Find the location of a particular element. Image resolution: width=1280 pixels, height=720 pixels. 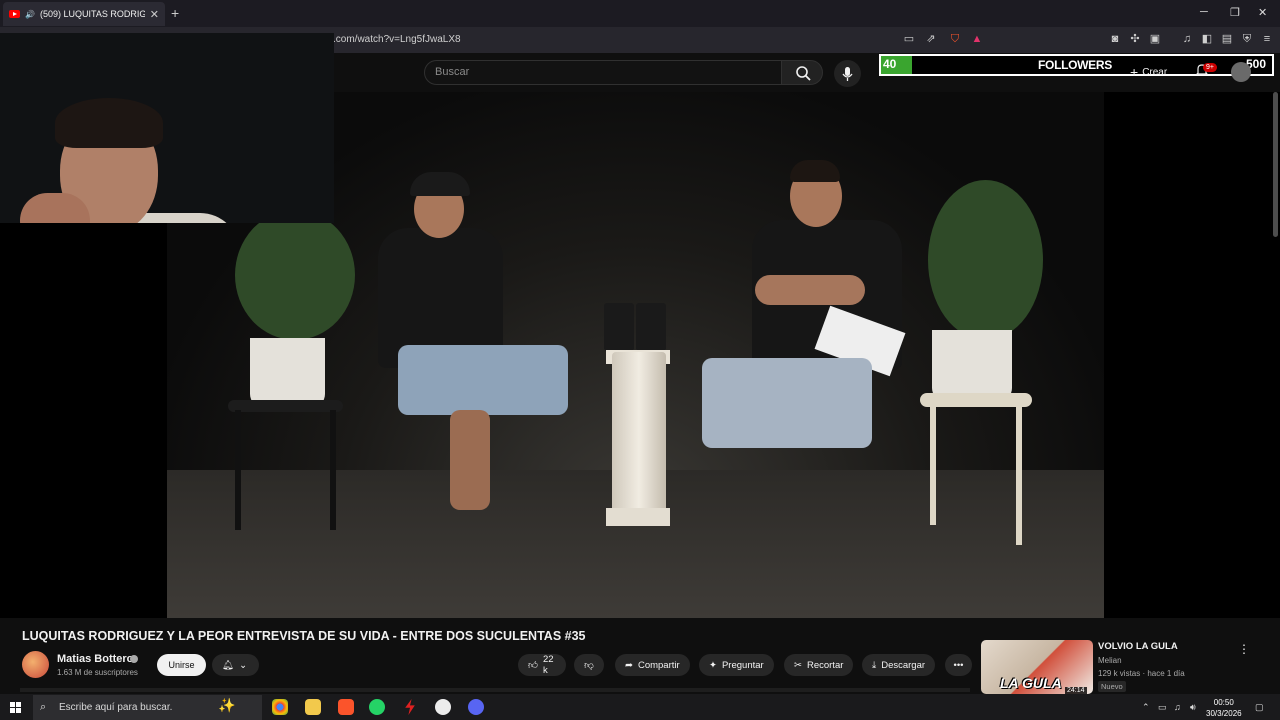

clock-time: 00:50 is located at coordinates (1223, 702).